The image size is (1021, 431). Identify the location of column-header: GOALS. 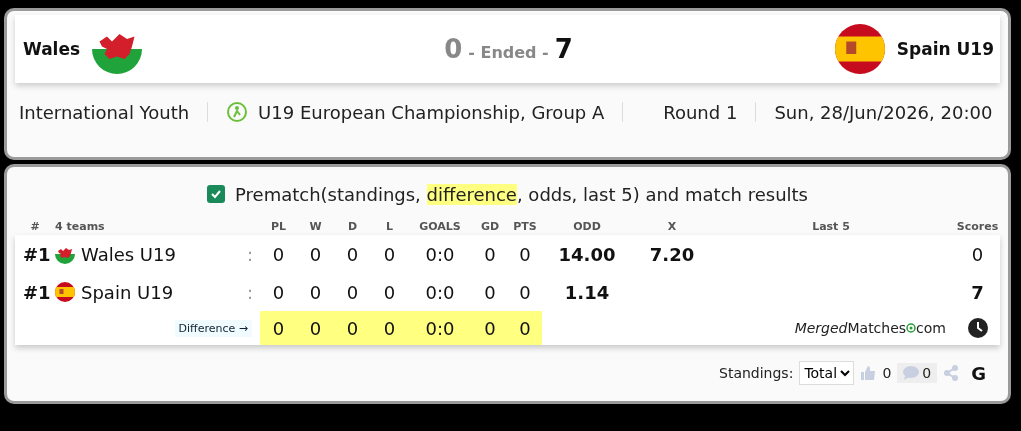
(440, 226).